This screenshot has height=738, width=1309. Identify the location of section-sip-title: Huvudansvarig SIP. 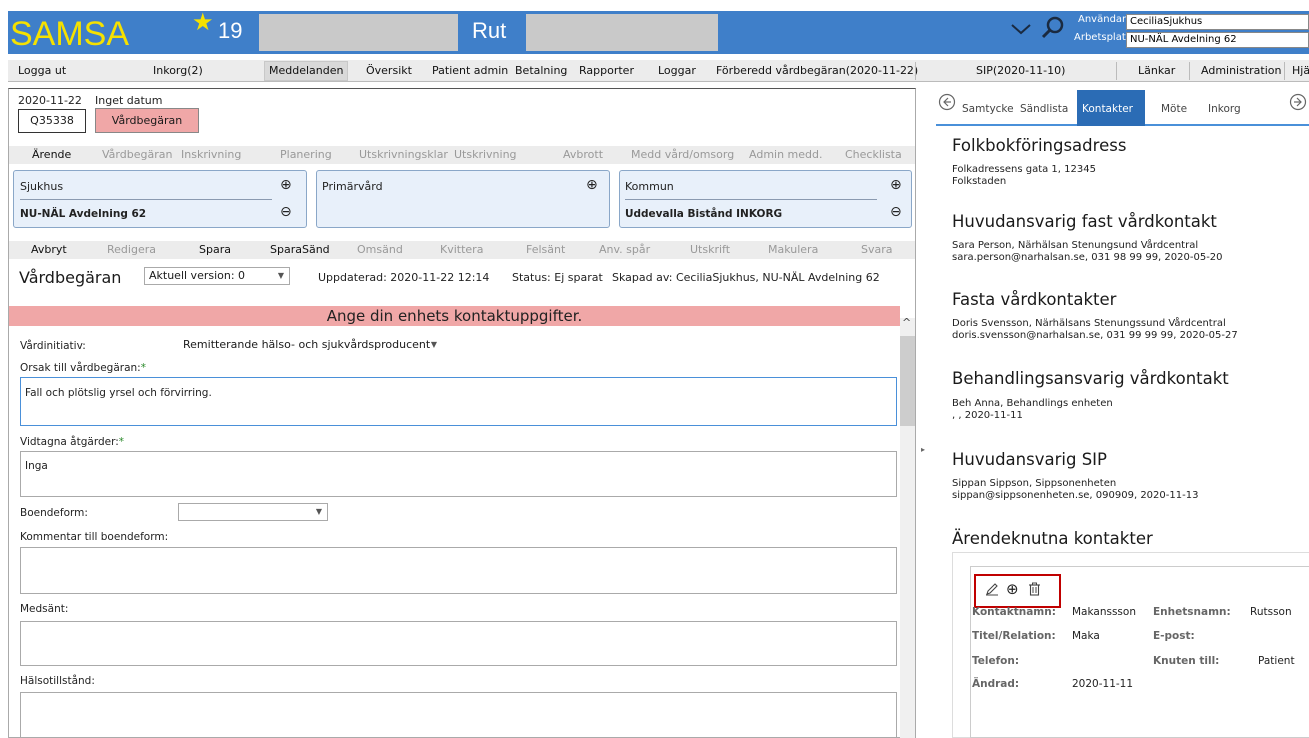
(1029, 459).